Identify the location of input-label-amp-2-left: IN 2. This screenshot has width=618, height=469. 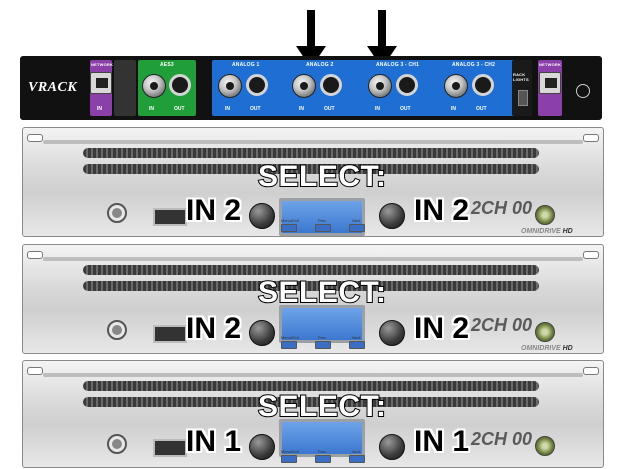
(214, 328).